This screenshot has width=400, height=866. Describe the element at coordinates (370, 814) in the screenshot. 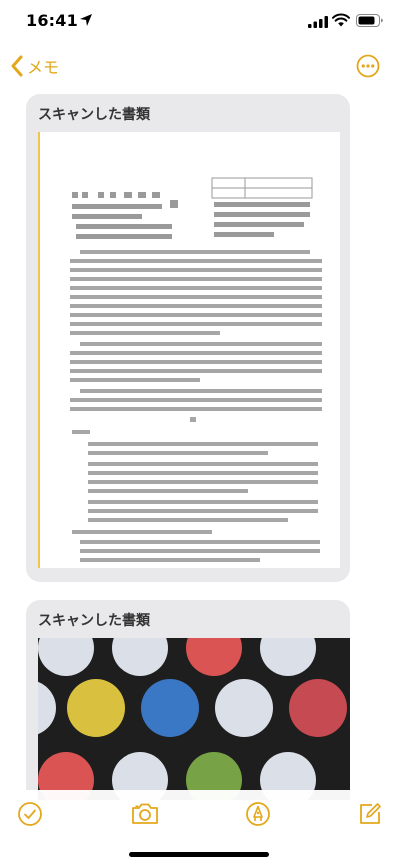

I see `compose-icon` at that location.